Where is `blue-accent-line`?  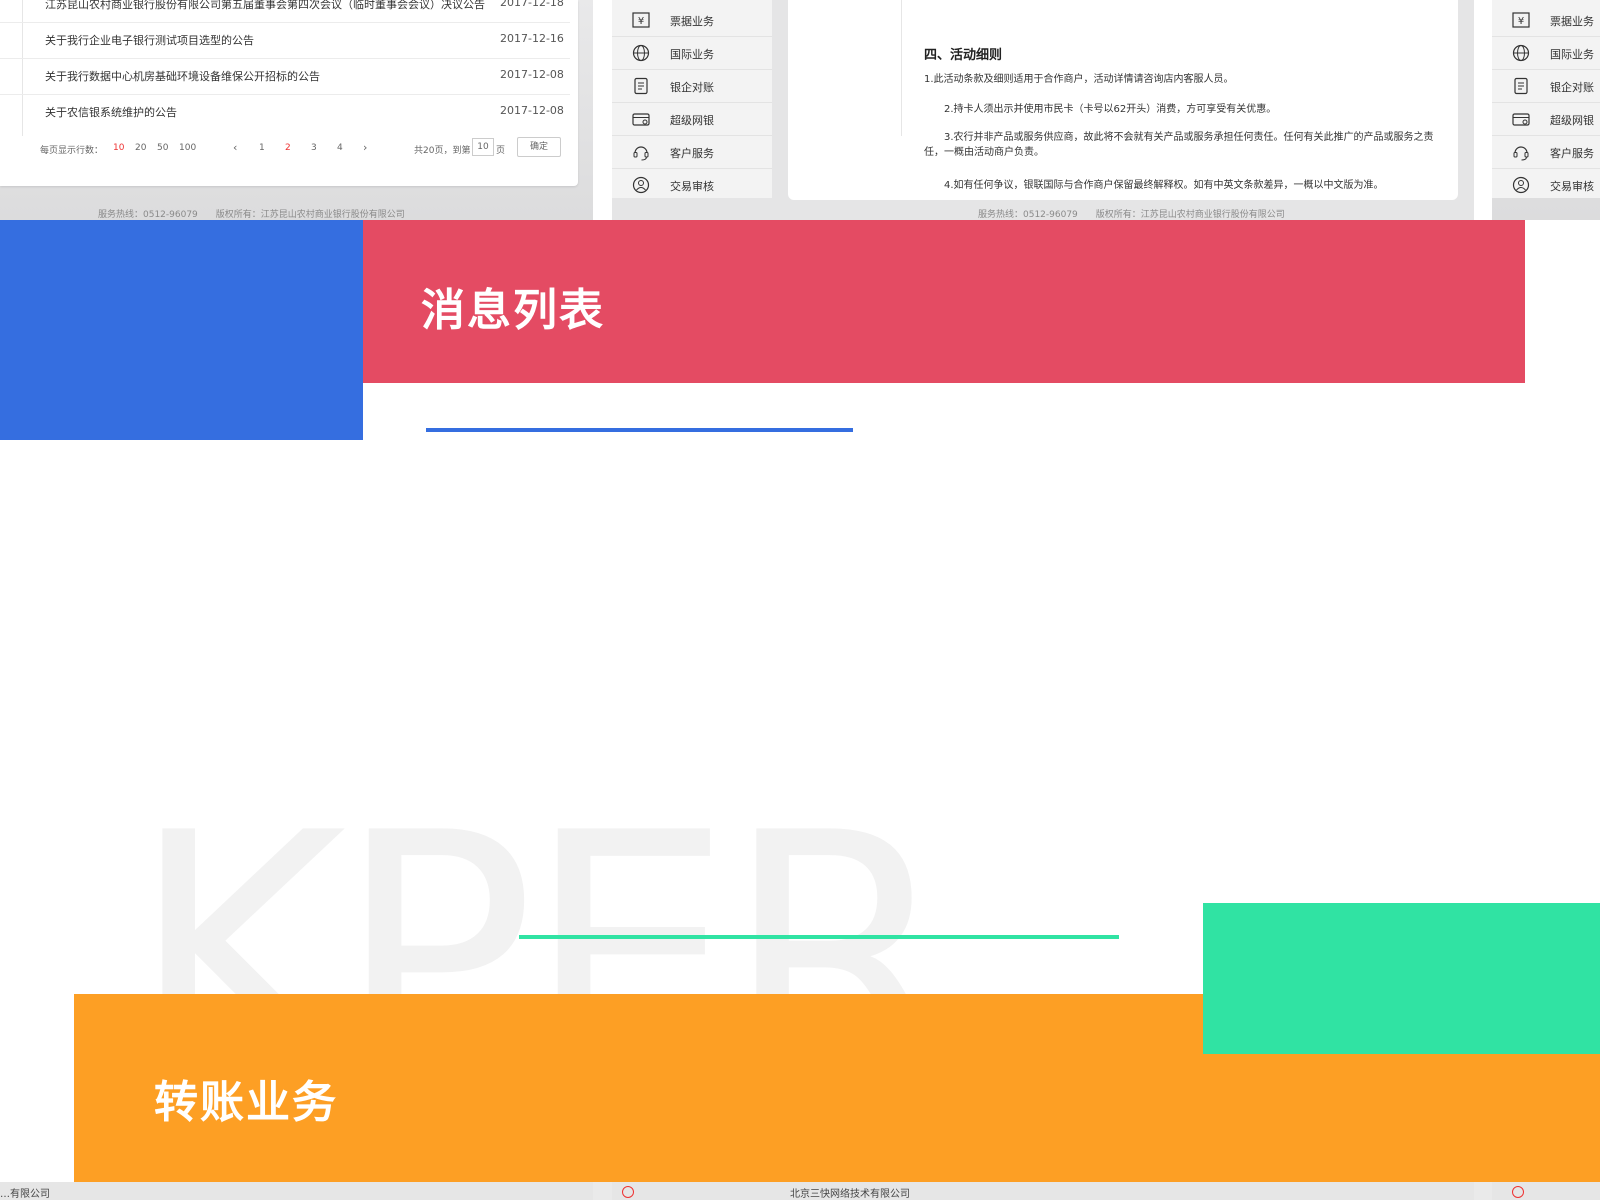
blue-accent-line is located at coordinates (639, 430).